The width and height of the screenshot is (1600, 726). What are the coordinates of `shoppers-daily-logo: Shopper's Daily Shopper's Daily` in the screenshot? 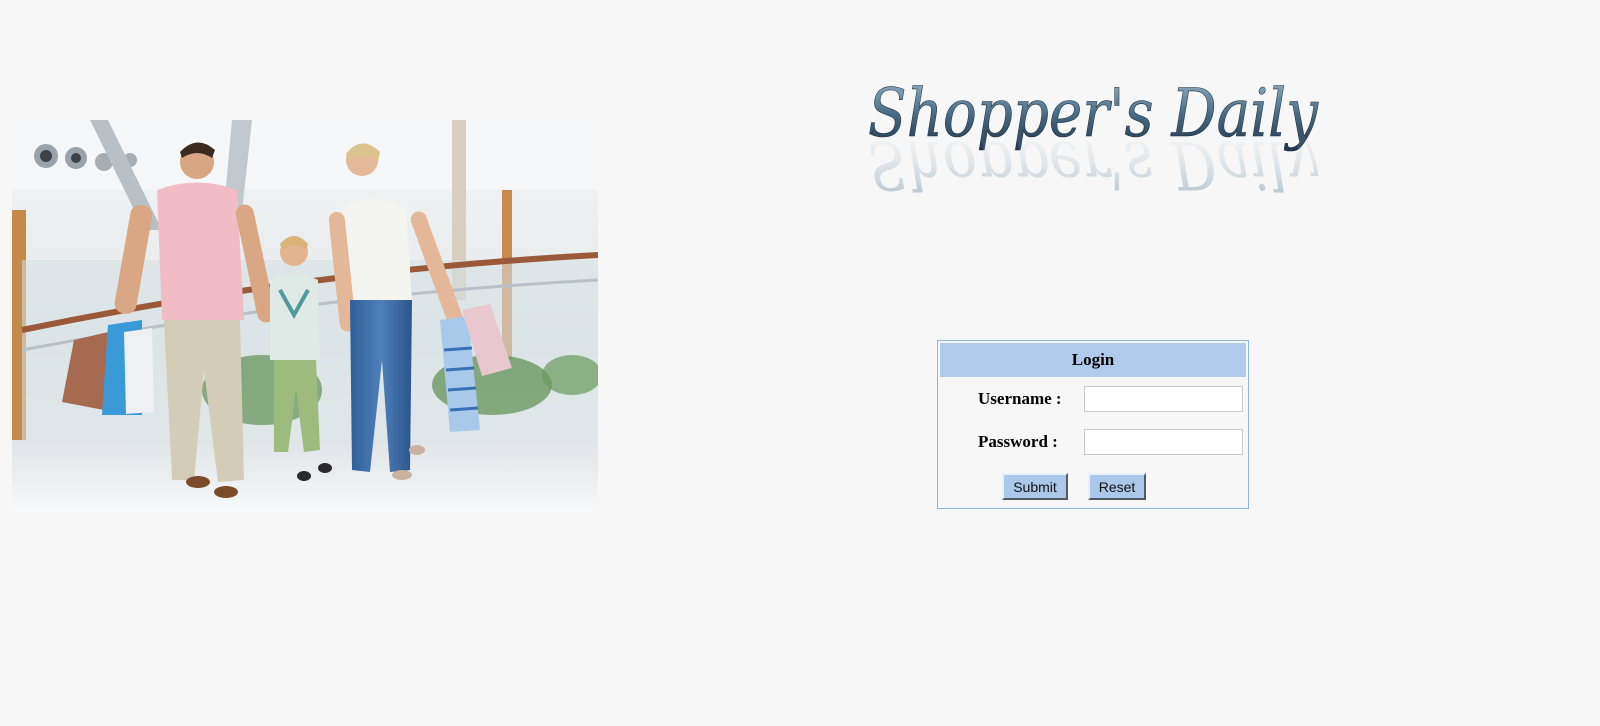 It's located at (1093, 133).